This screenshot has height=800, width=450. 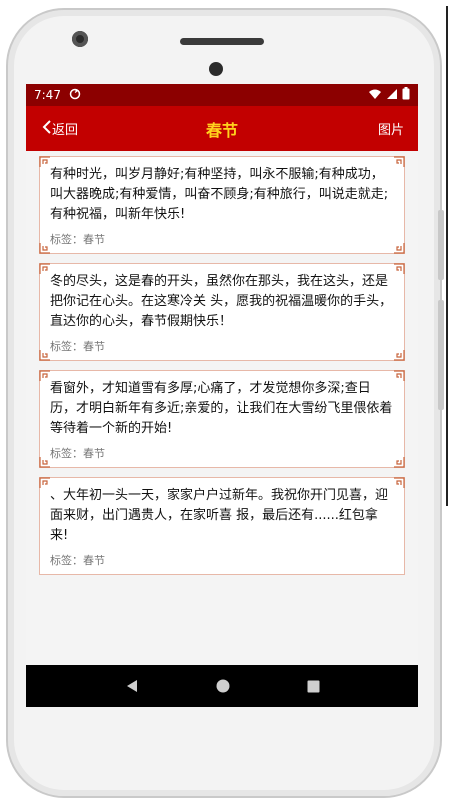 I want to click on page-title: 春节, so click(x=221, y=130).